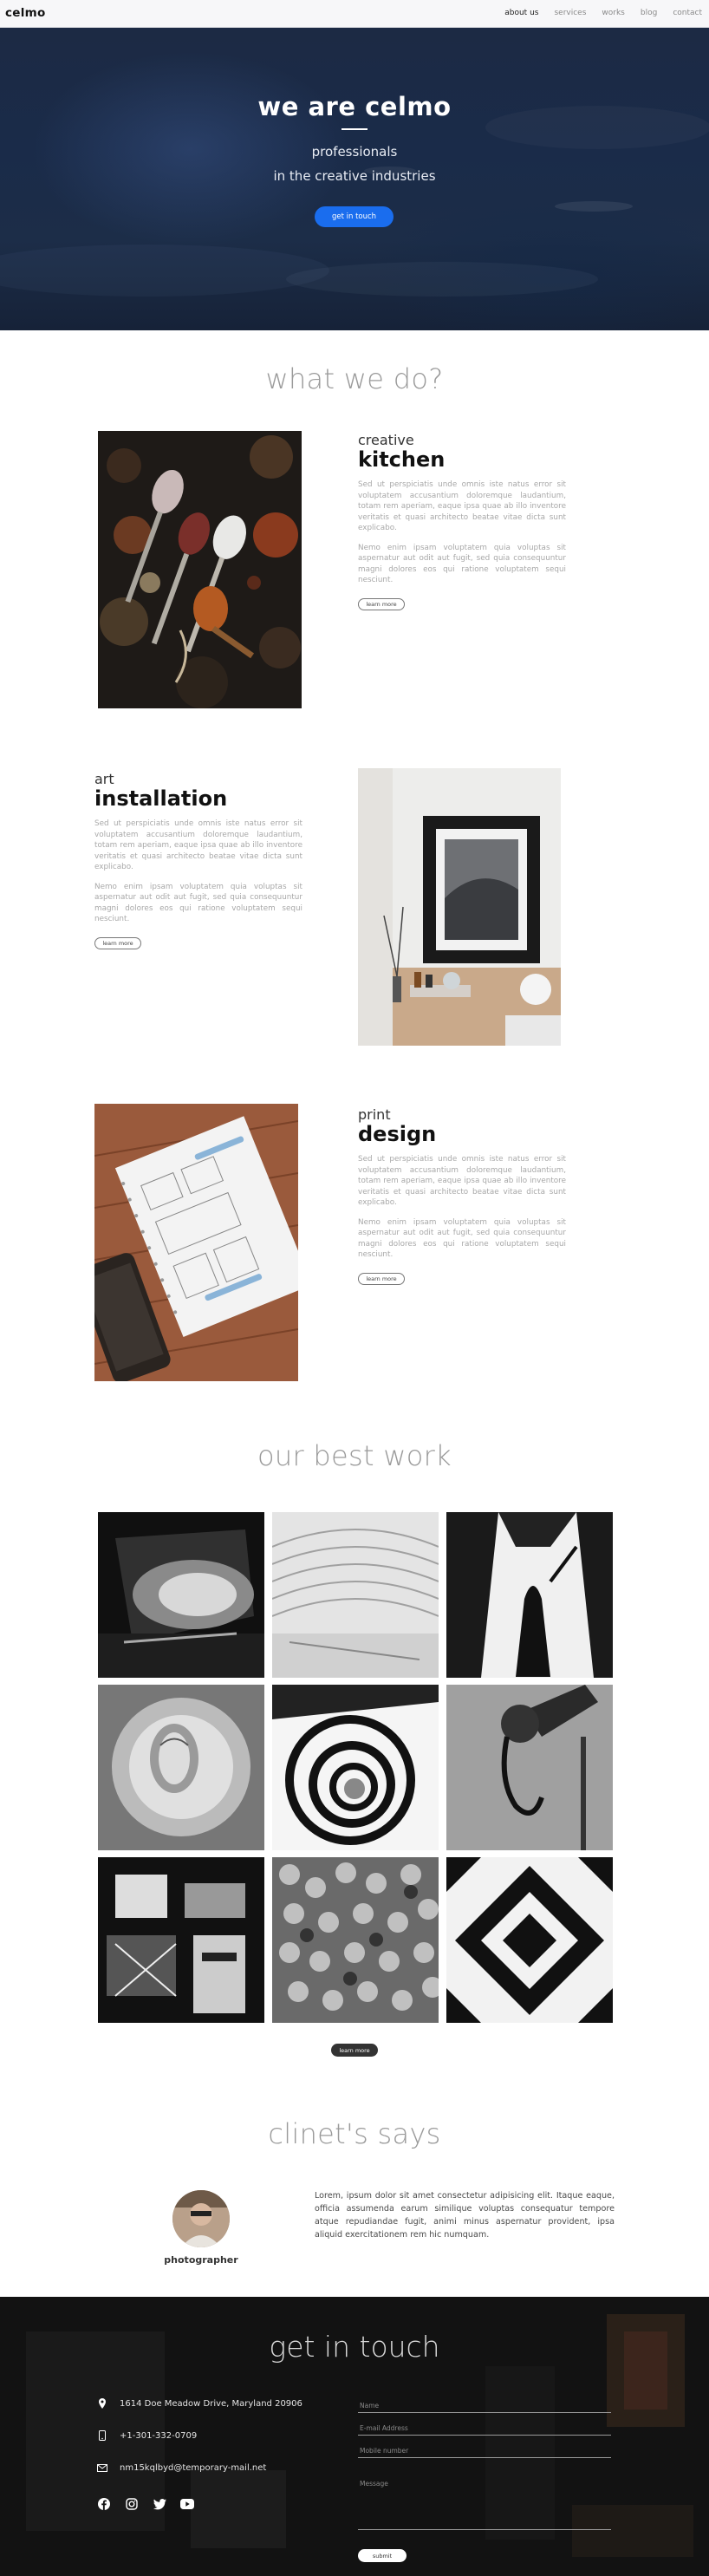 The width and height of the screenshot is (709, 2576). I want to click on email-placeholder: E-mail Address, so click(384, 2428).